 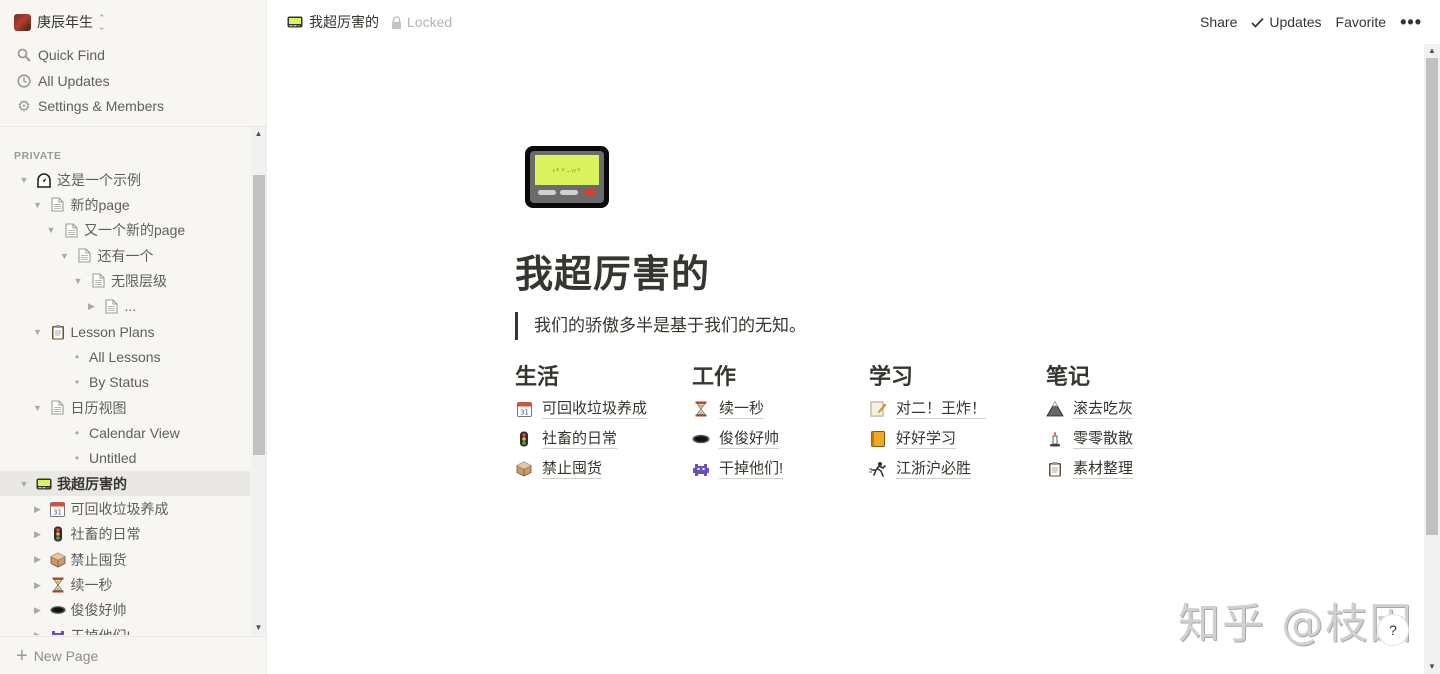 I want to click on sidebar-tree-item: • By Status, so click(x=125, y=382).